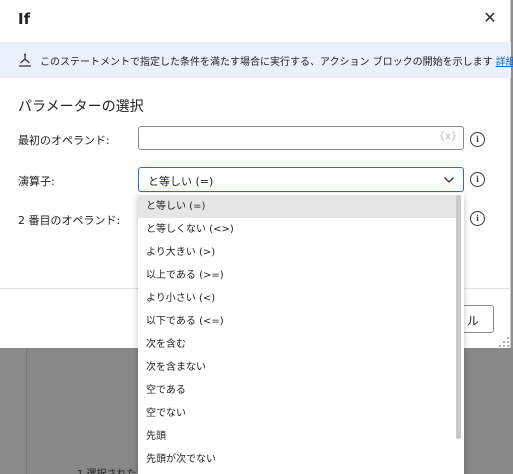 The image size is (513, 474). Describe the element at coordinates (301, 138) in the screenshot. I see `first-operand-input: {x}` at that location.